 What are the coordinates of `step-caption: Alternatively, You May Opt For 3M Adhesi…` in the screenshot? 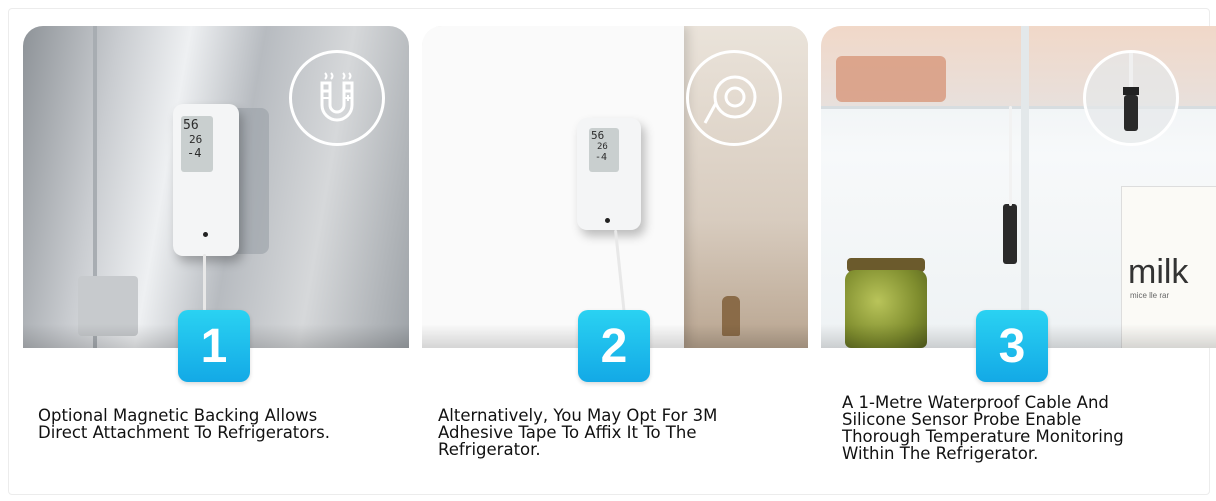 It's located at (577, 432).